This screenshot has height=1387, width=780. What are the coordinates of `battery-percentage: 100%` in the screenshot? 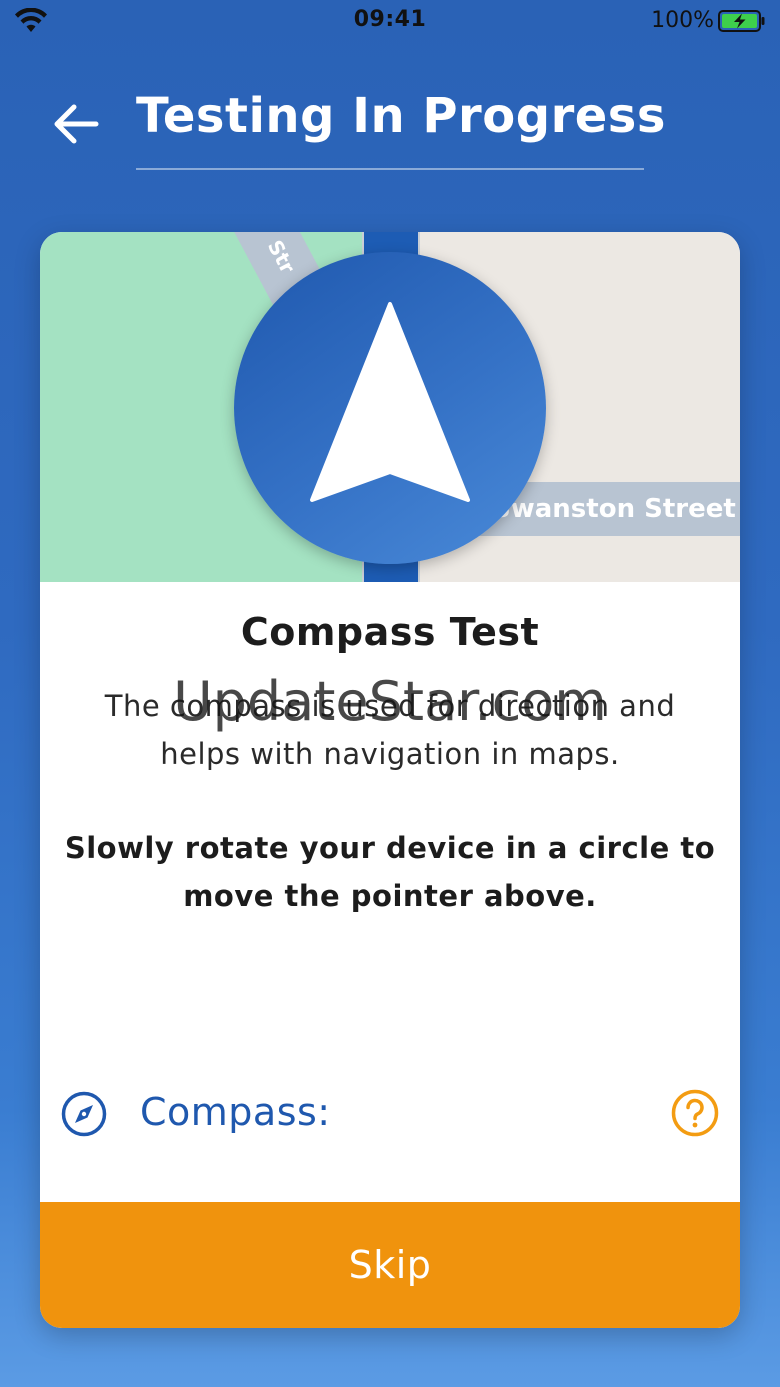 It's located at (682, 20).